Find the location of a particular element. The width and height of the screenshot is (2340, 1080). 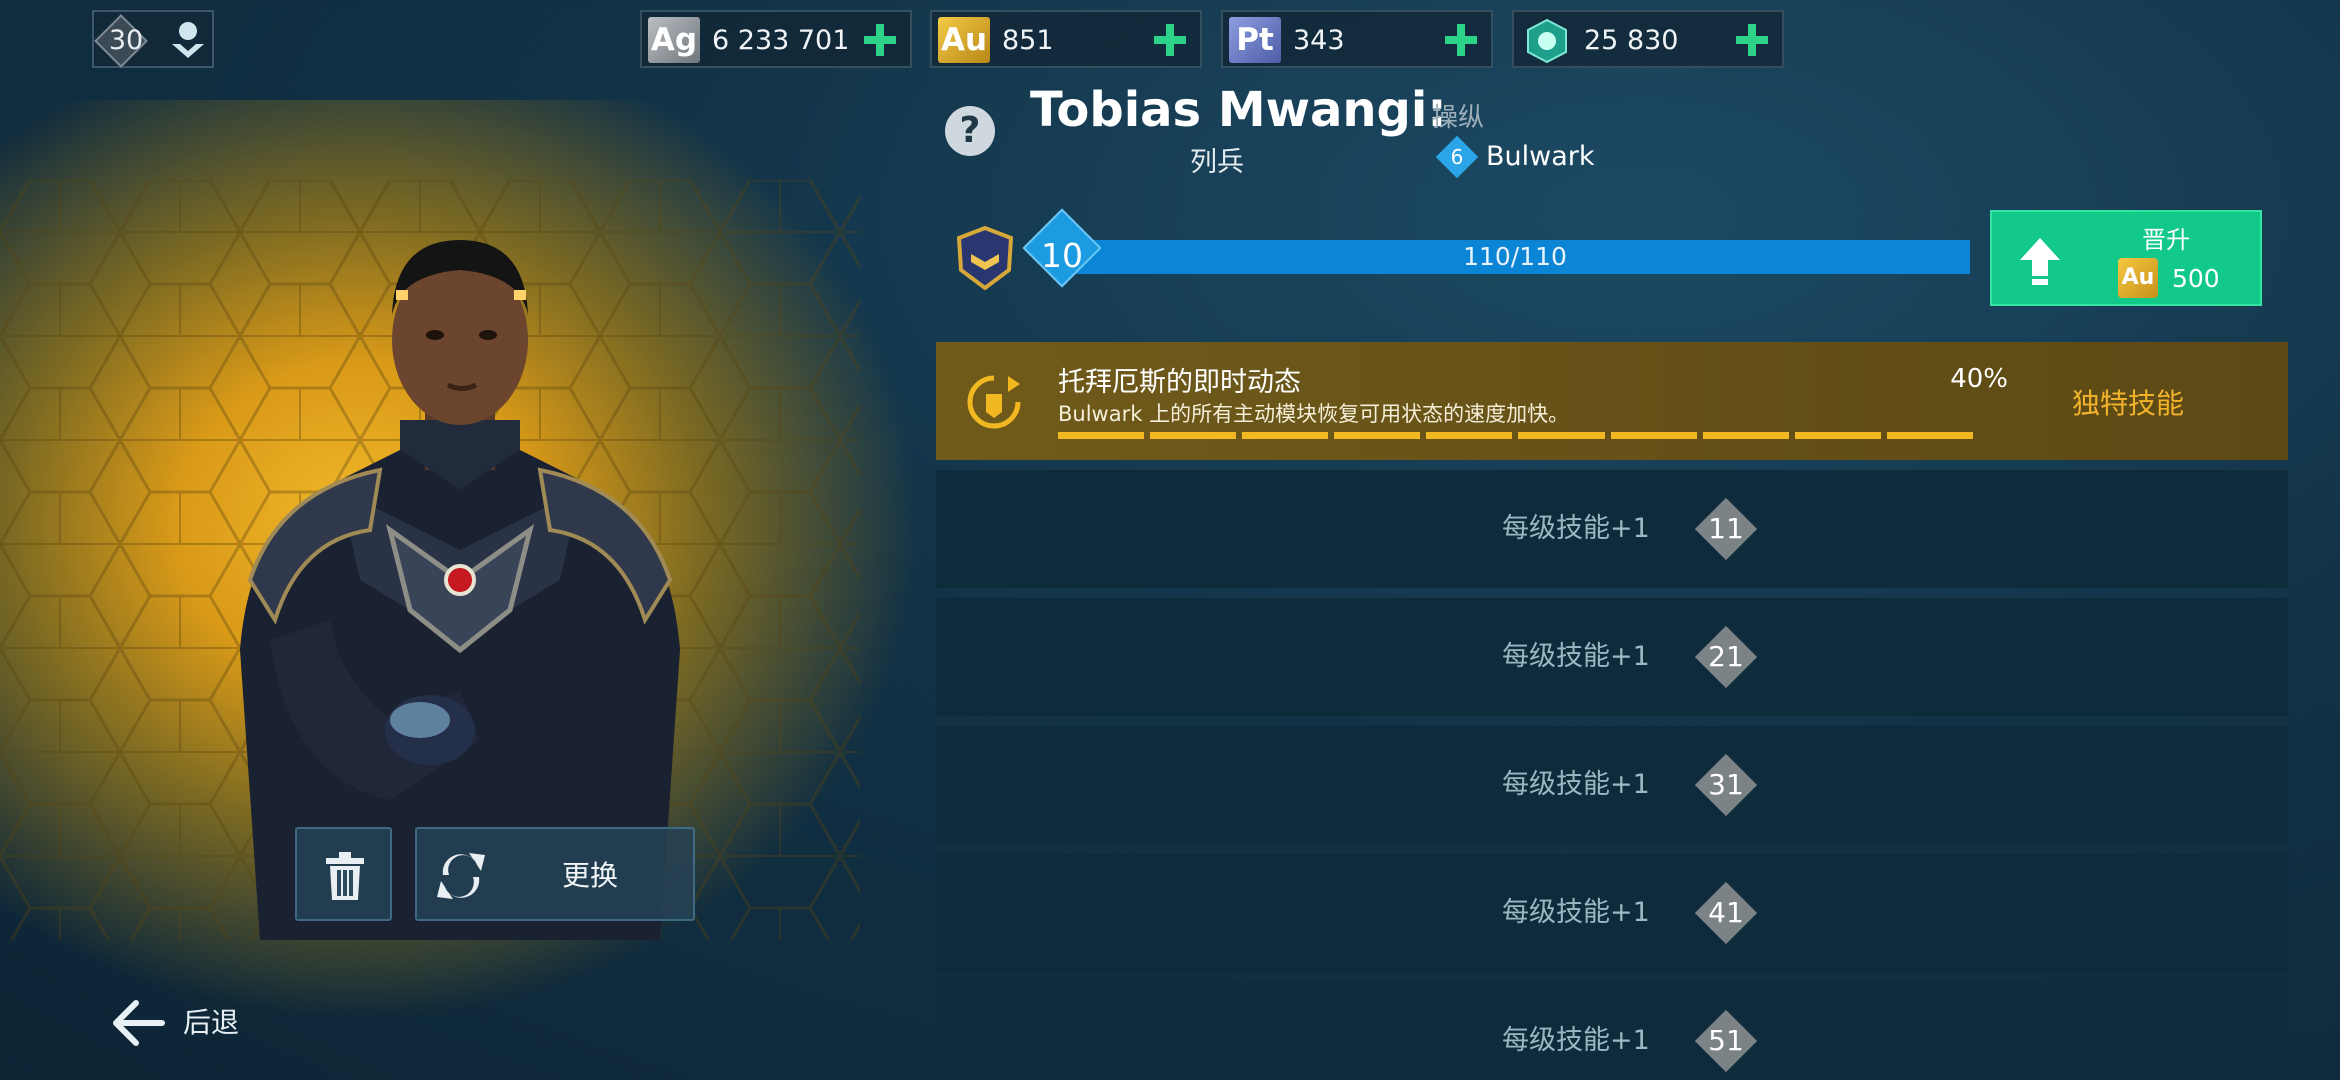

promote-label: 晋升 is located at coordinates (2166, 240).